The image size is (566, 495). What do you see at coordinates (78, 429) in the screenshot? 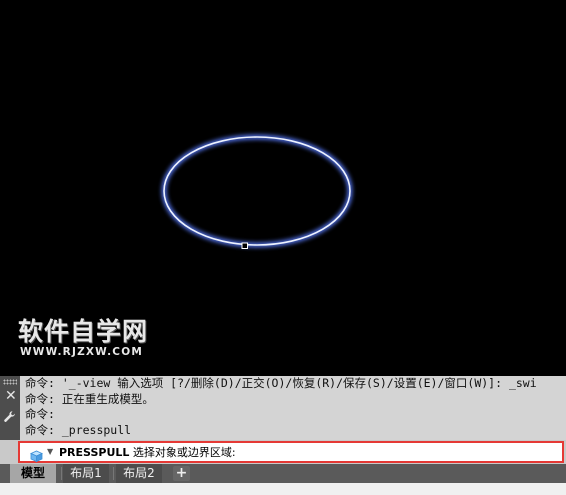
I see `history-line: 命令: _presspull` at bounding box center [78, 429].